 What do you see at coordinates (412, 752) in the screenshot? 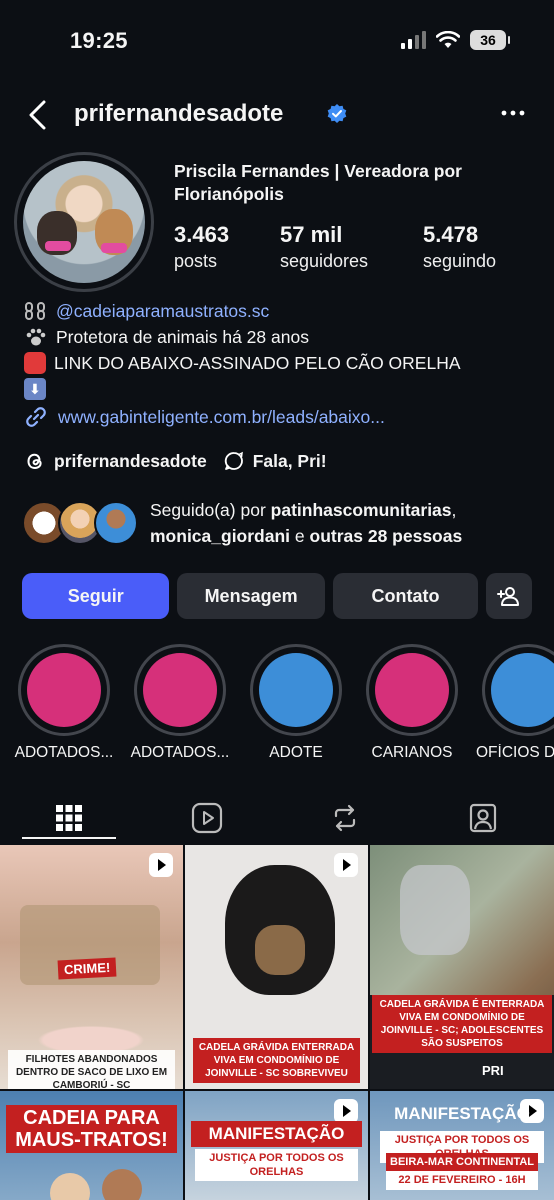
I see `highlight-label: CARIANOS` at bounding box center [412, 752].